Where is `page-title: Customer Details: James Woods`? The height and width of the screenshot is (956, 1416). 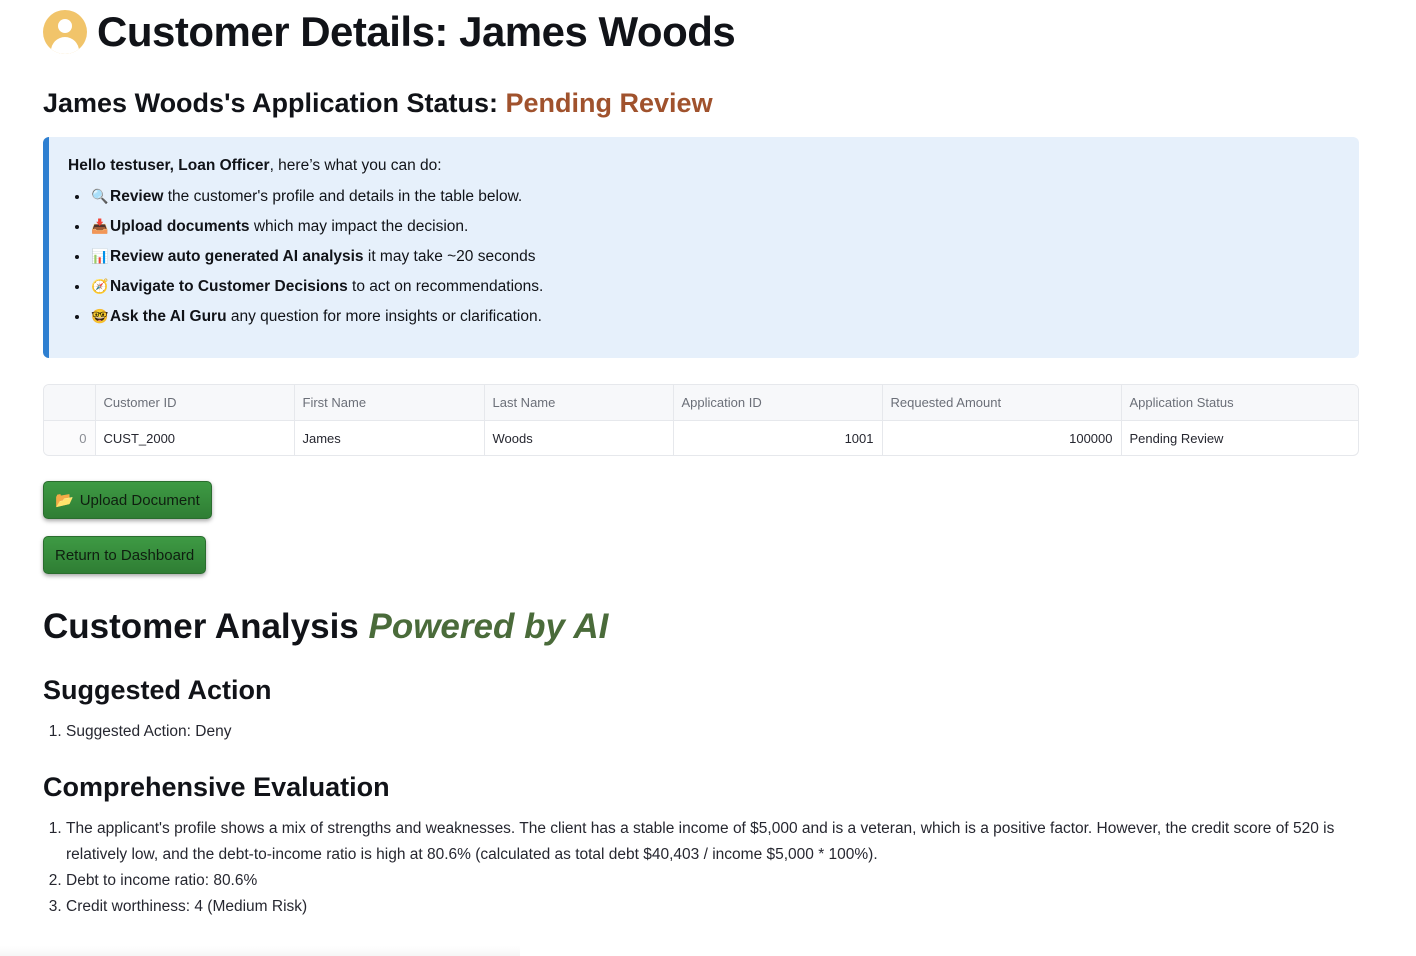 page-title: Customer Details: James Woods is located at coordinates (416, 31).